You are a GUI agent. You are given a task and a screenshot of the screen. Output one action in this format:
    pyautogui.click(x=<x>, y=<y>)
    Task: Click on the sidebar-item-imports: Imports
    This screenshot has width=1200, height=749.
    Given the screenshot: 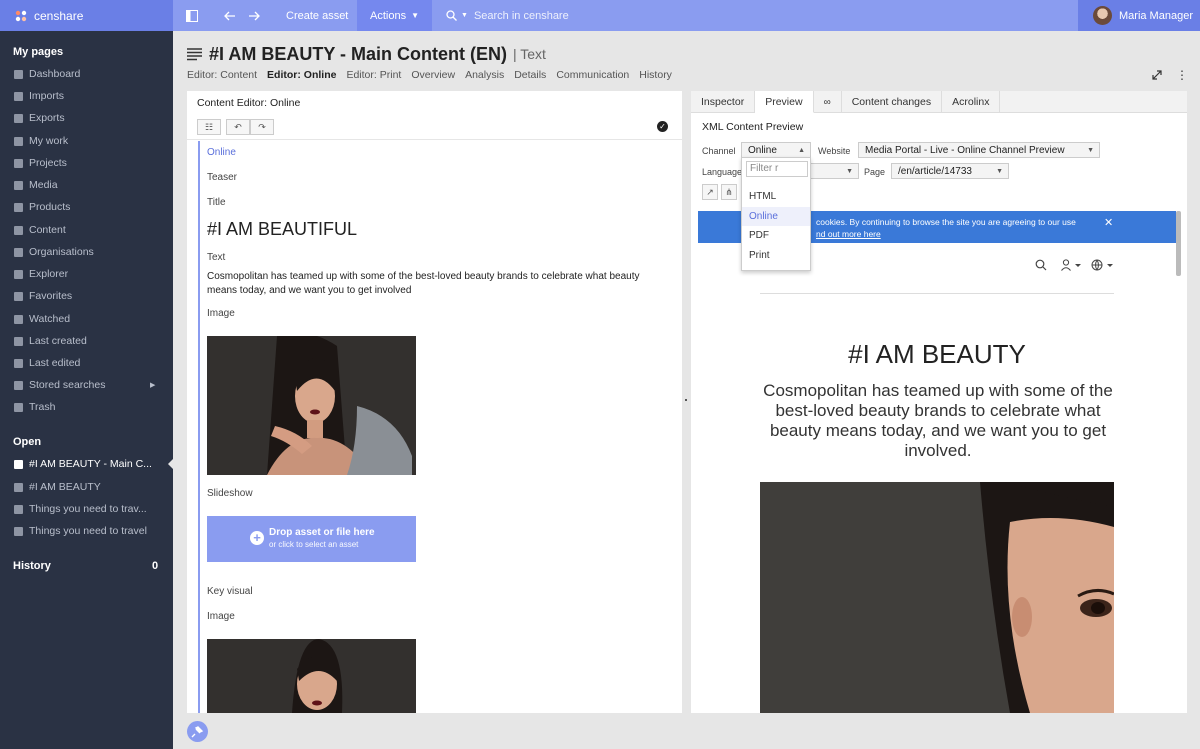 What is the action you would take?
    pyautogui.click(x=89, y=96)
    